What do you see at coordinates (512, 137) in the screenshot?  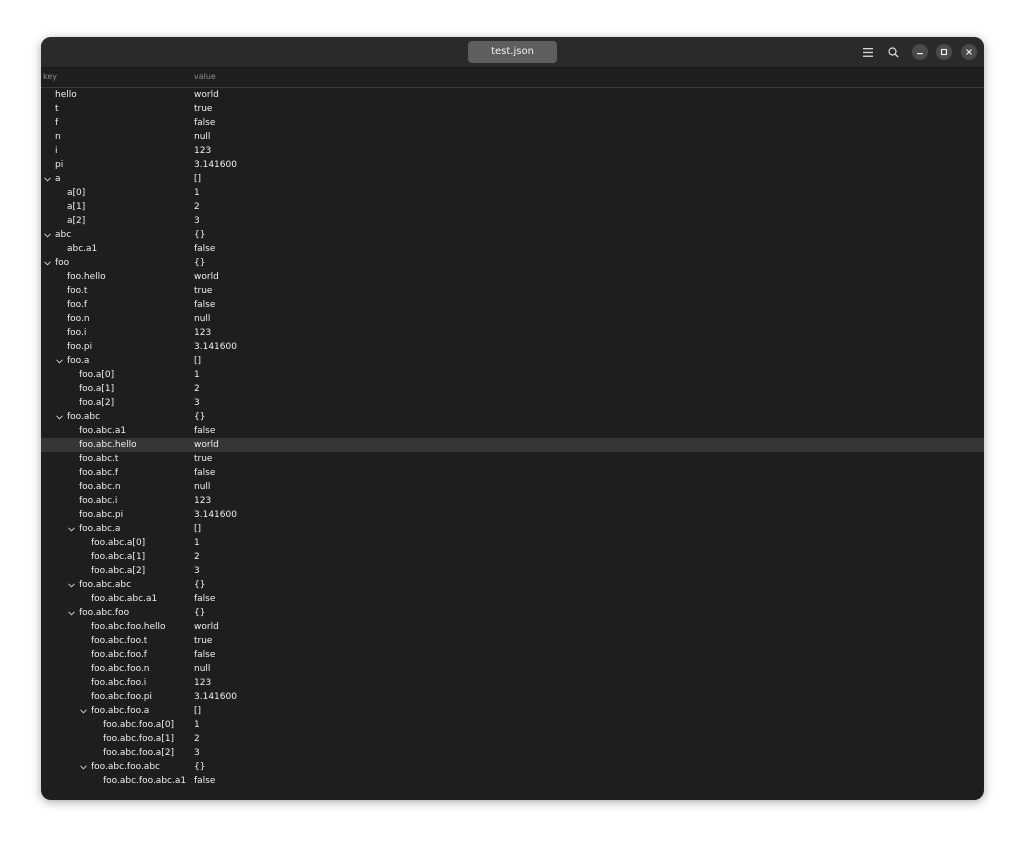 I see `tree-row: n null` at bounding box center [512, 137].